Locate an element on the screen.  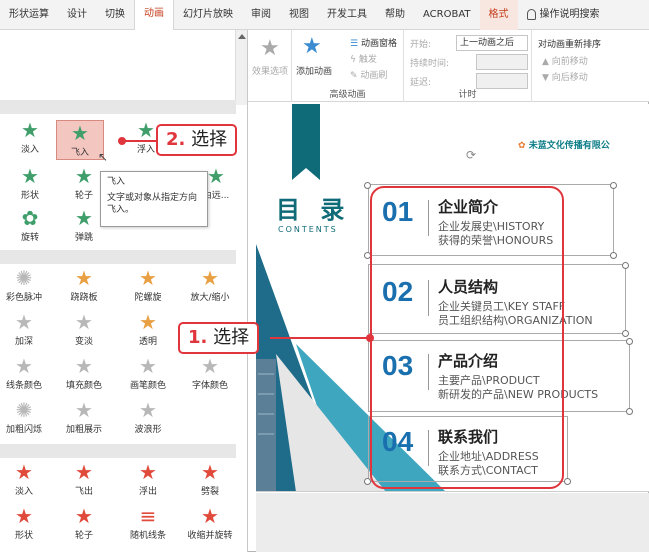
exit-wheel-label: 轮子 is located at coordinates (83, 536).